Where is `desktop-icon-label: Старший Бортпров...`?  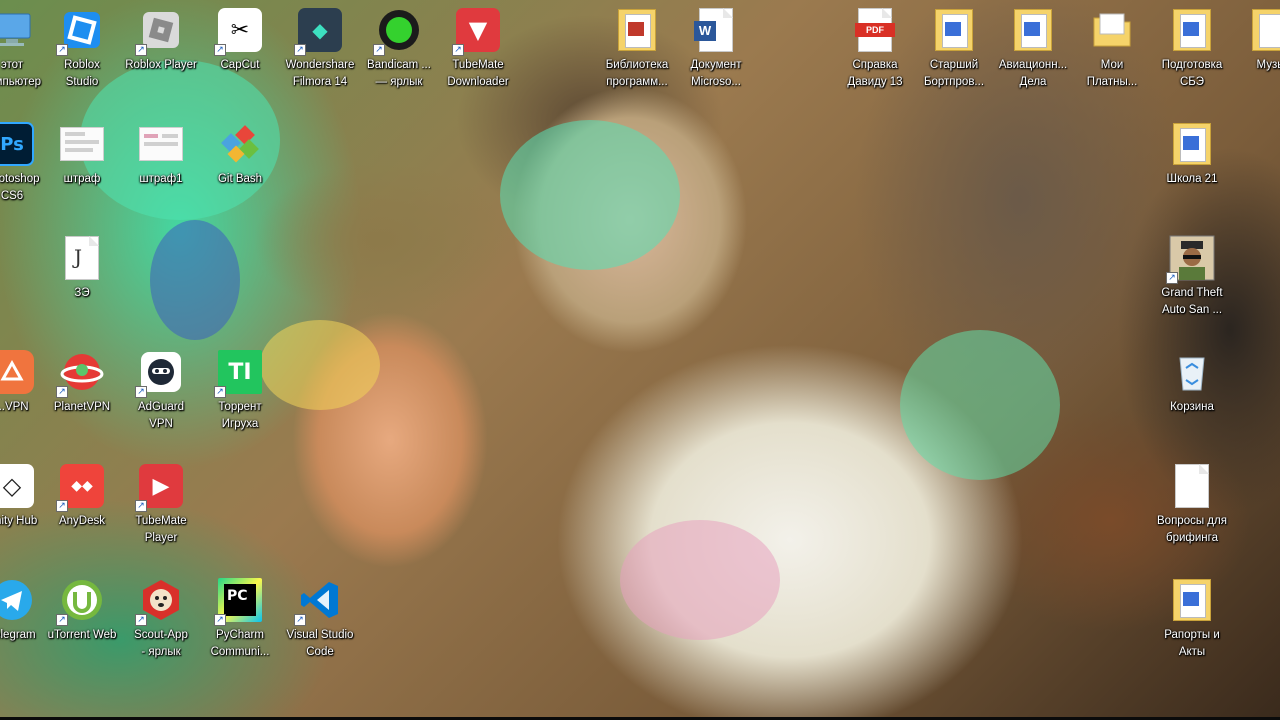
desktop-icon-label: Старший Бортпров... is located at coordinates (954, 73).